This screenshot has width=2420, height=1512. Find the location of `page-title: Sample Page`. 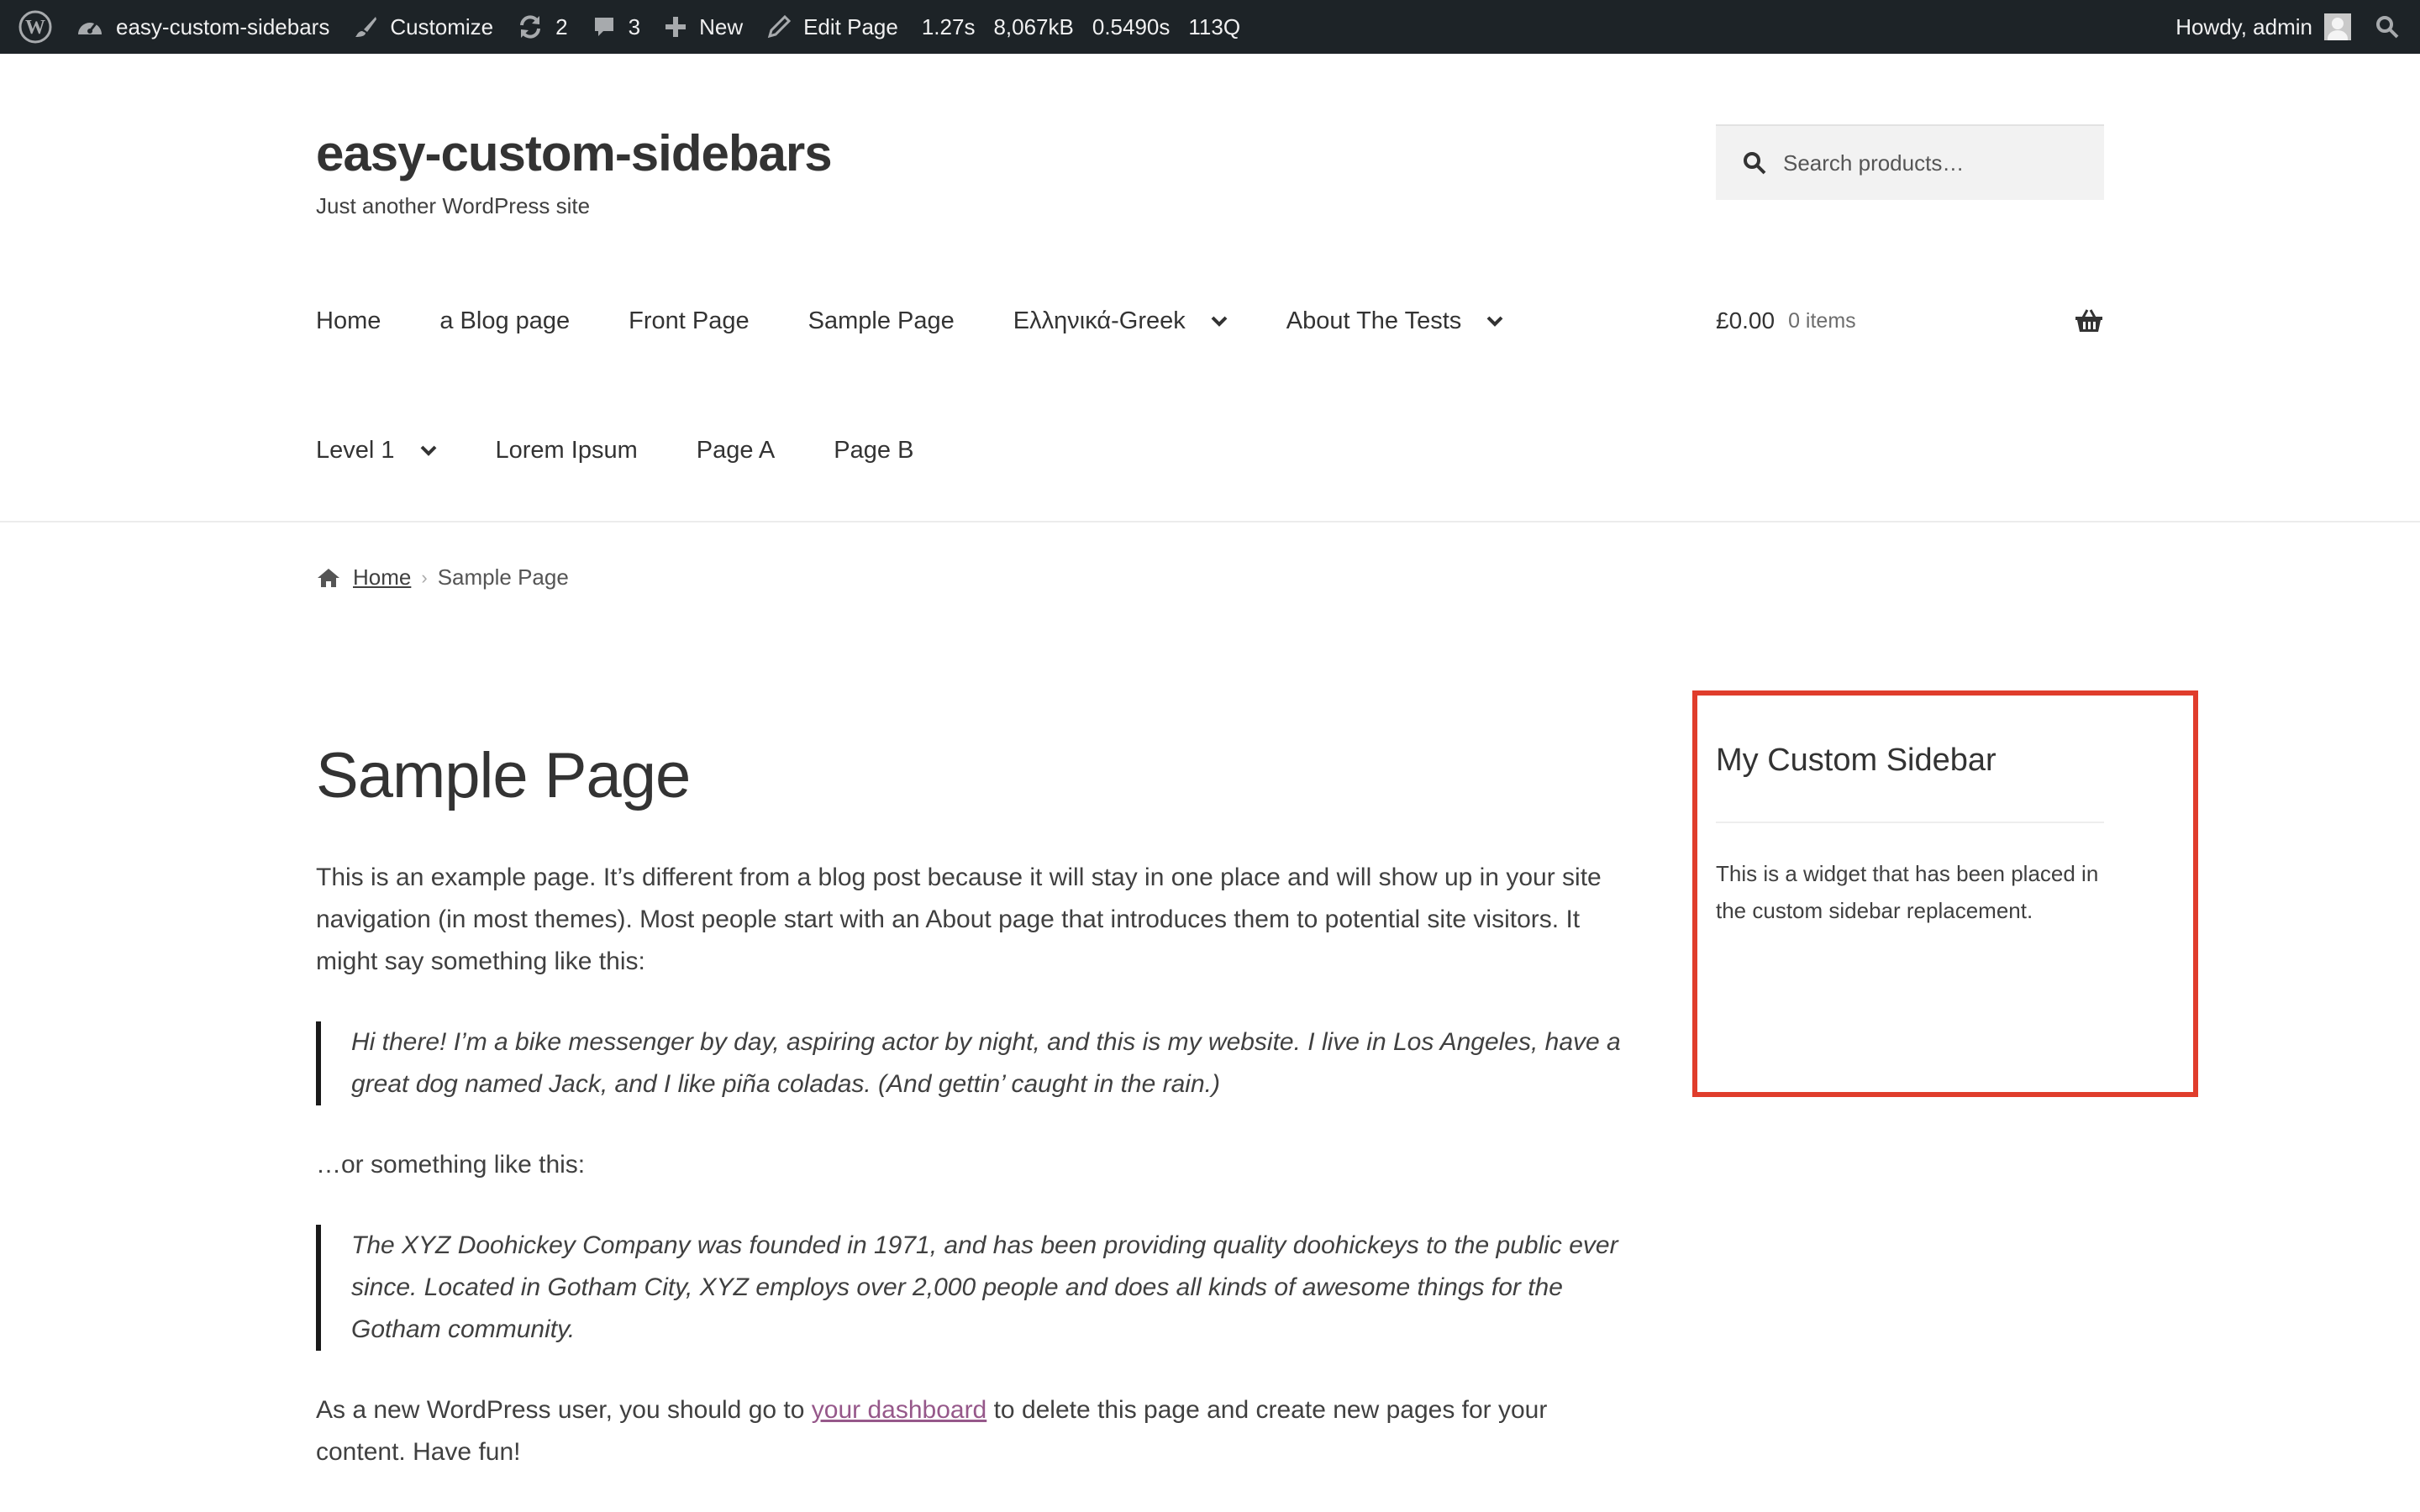

page-title: Sample Page is located at coordinates (503, 775).